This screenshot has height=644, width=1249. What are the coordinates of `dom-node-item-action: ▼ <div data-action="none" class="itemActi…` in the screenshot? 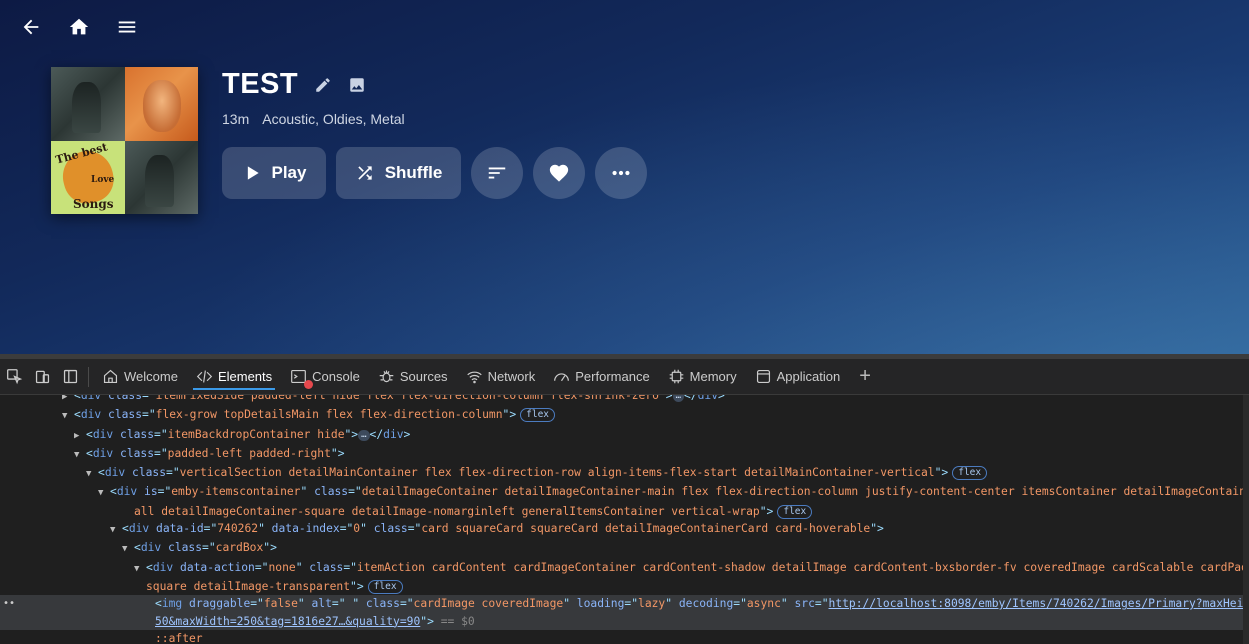 It's located at (624, 568).